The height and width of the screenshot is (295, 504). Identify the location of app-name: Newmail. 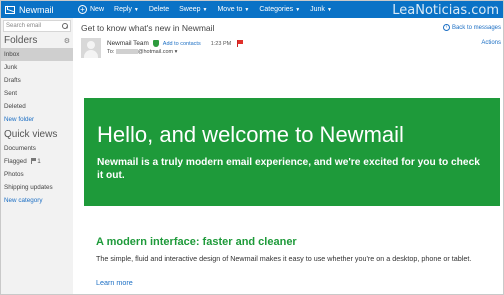
(36, 9).